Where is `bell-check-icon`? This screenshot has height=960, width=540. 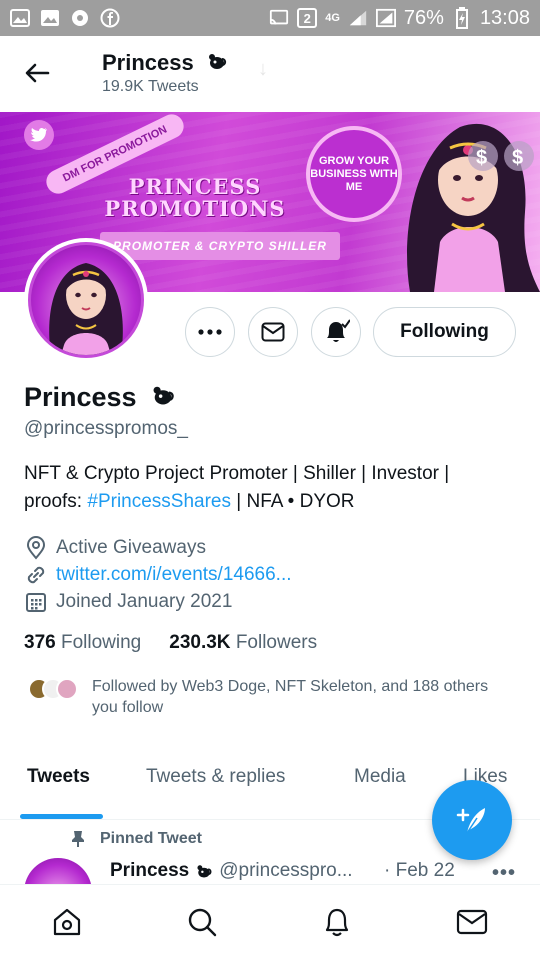
bell-check-icon is located at coordinates (338, 330).